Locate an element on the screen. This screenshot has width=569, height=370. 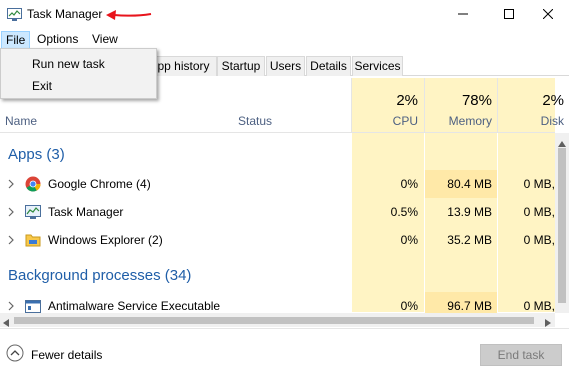
cpu-value: 0.5% is located at coordinates (404, 212).